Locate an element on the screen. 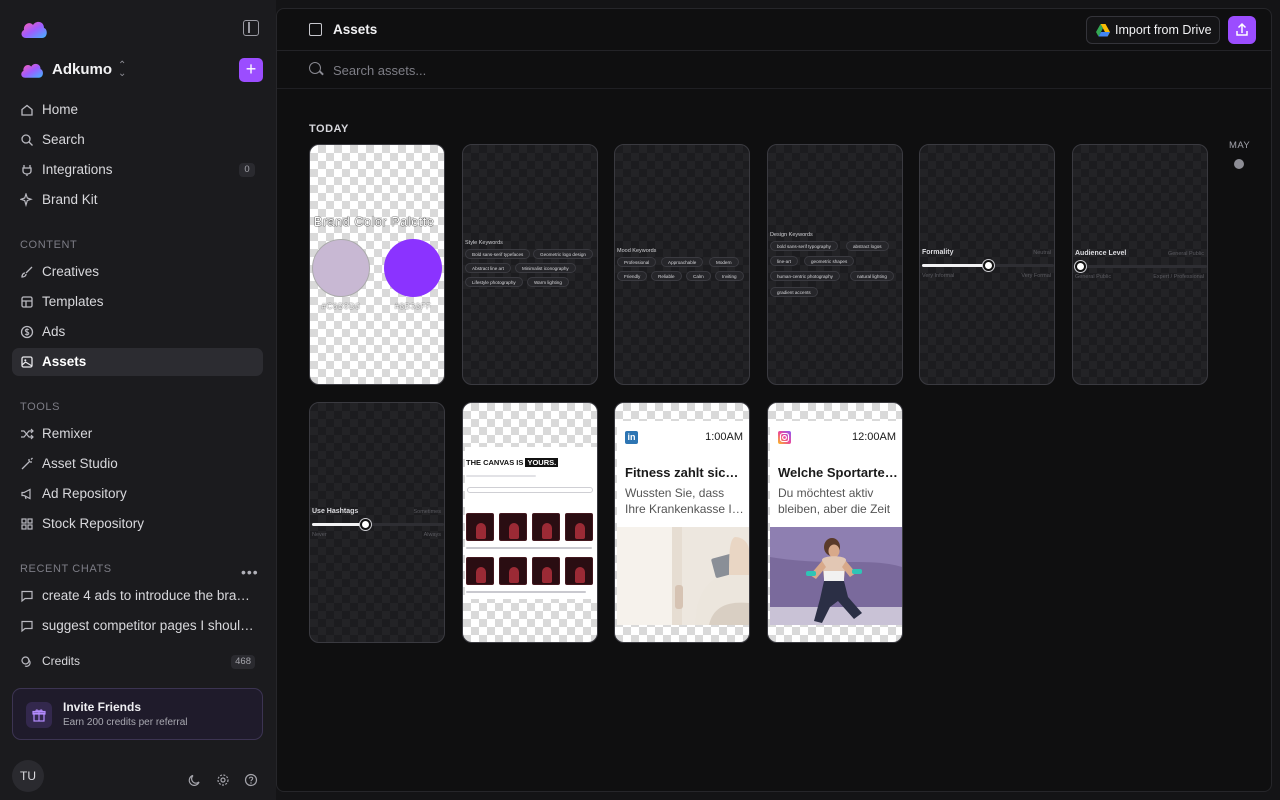 The height and width of the screenshot is (800, 1280). keyword-chip: geometric shapes is located at coordinates (829, 261).